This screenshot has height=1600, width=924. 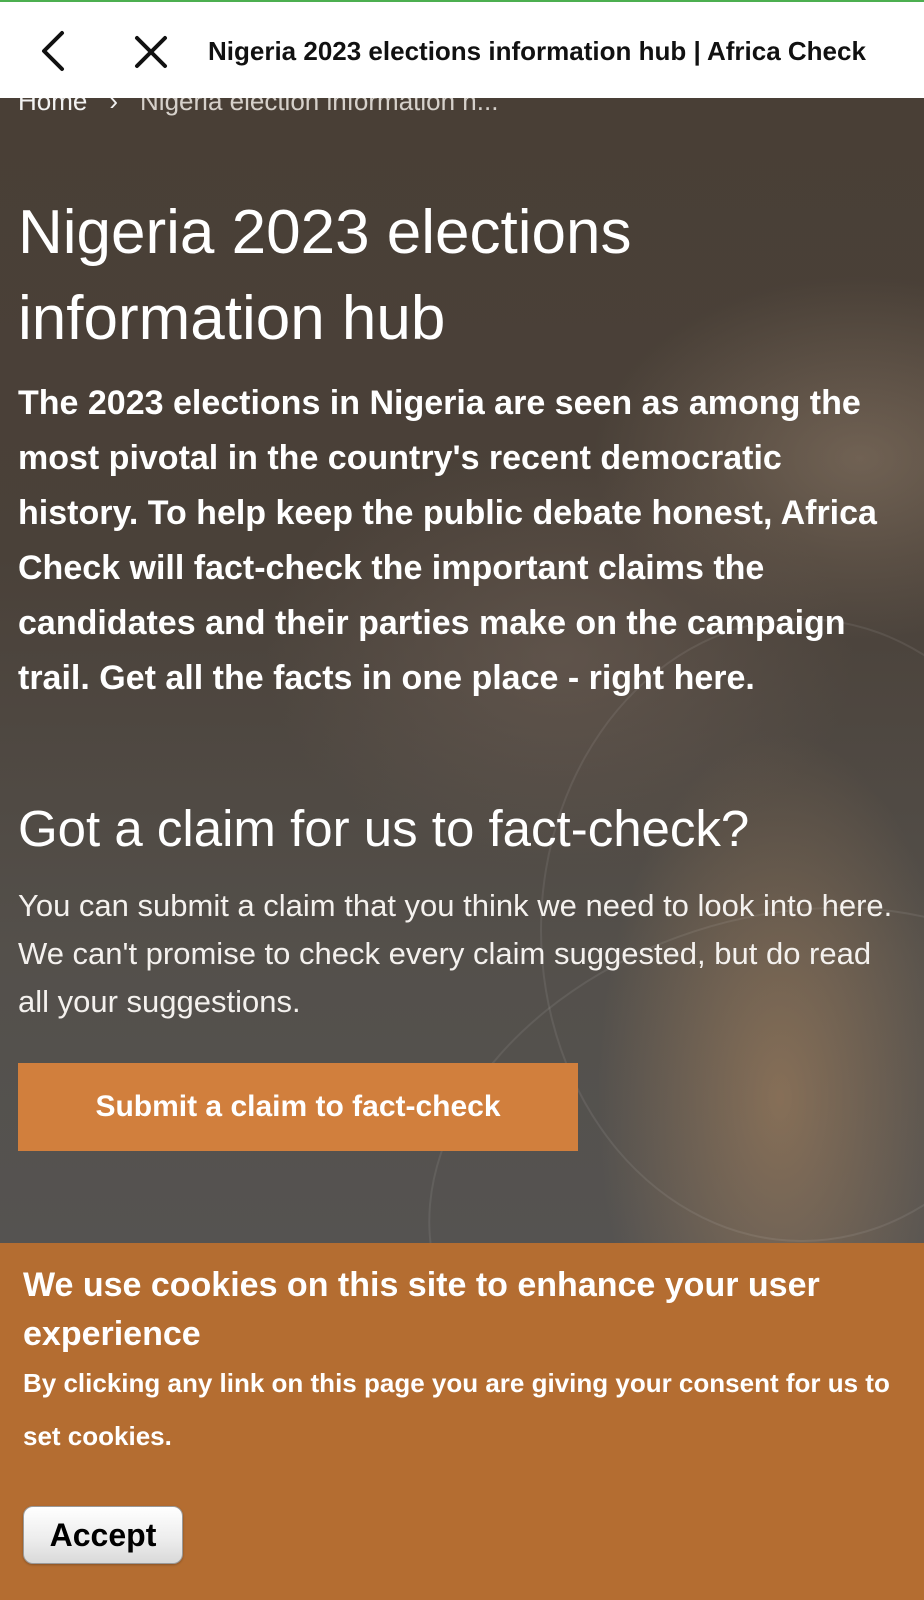 I want to click on claim-heading: Got a claim for us to fact-check?, so click(x=384, y=828).